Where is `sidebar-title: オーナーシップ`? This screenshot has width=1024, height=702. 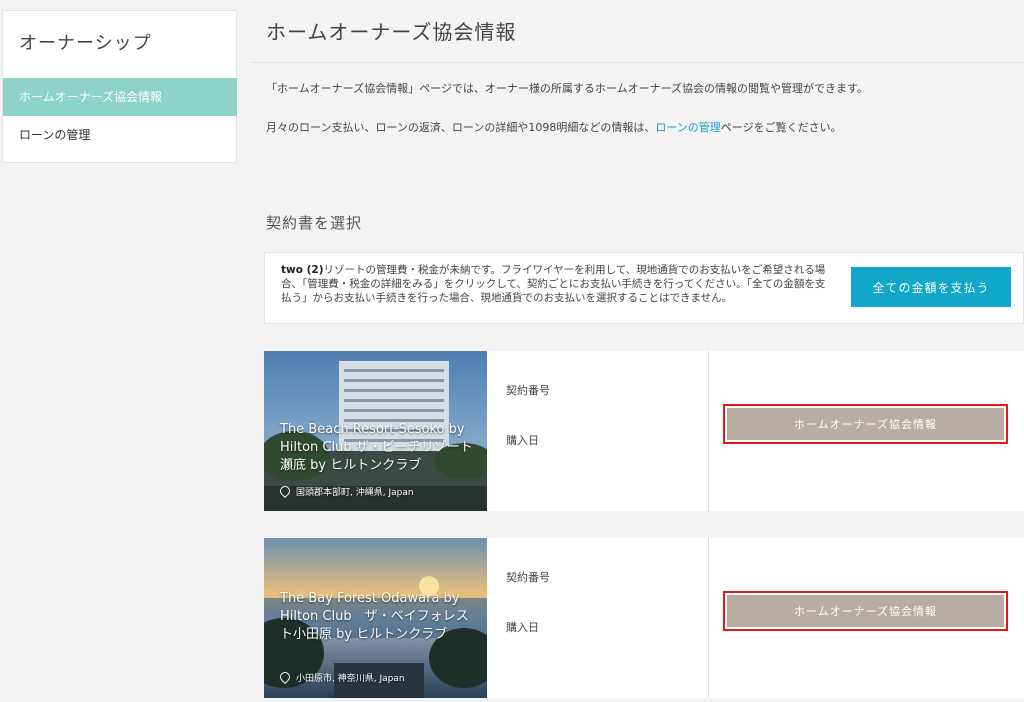 sidebar-title: オーナーシップ is located at coordinates (85, 43).